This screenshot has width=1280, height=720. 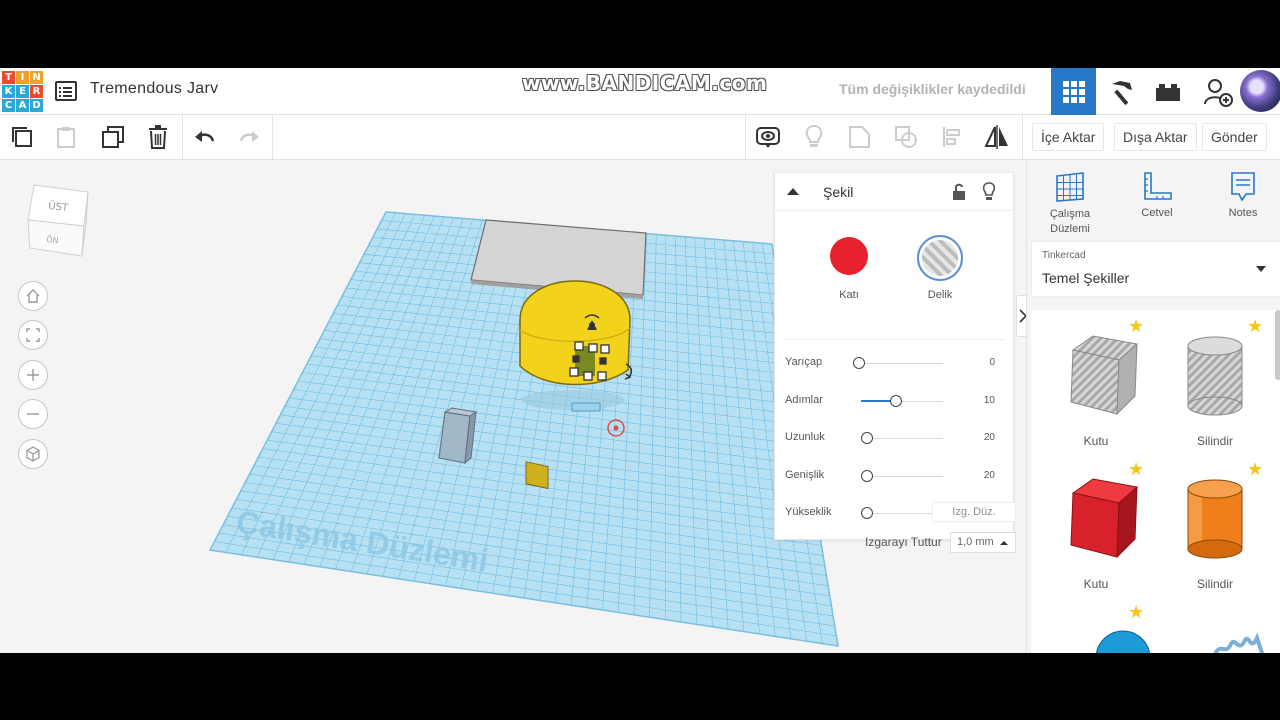 What do you see at coordinates (903, 542) in the screenshot?
I see `snap-grid-label: Izgarayı Tuttur` at bounding box center [903, 542].